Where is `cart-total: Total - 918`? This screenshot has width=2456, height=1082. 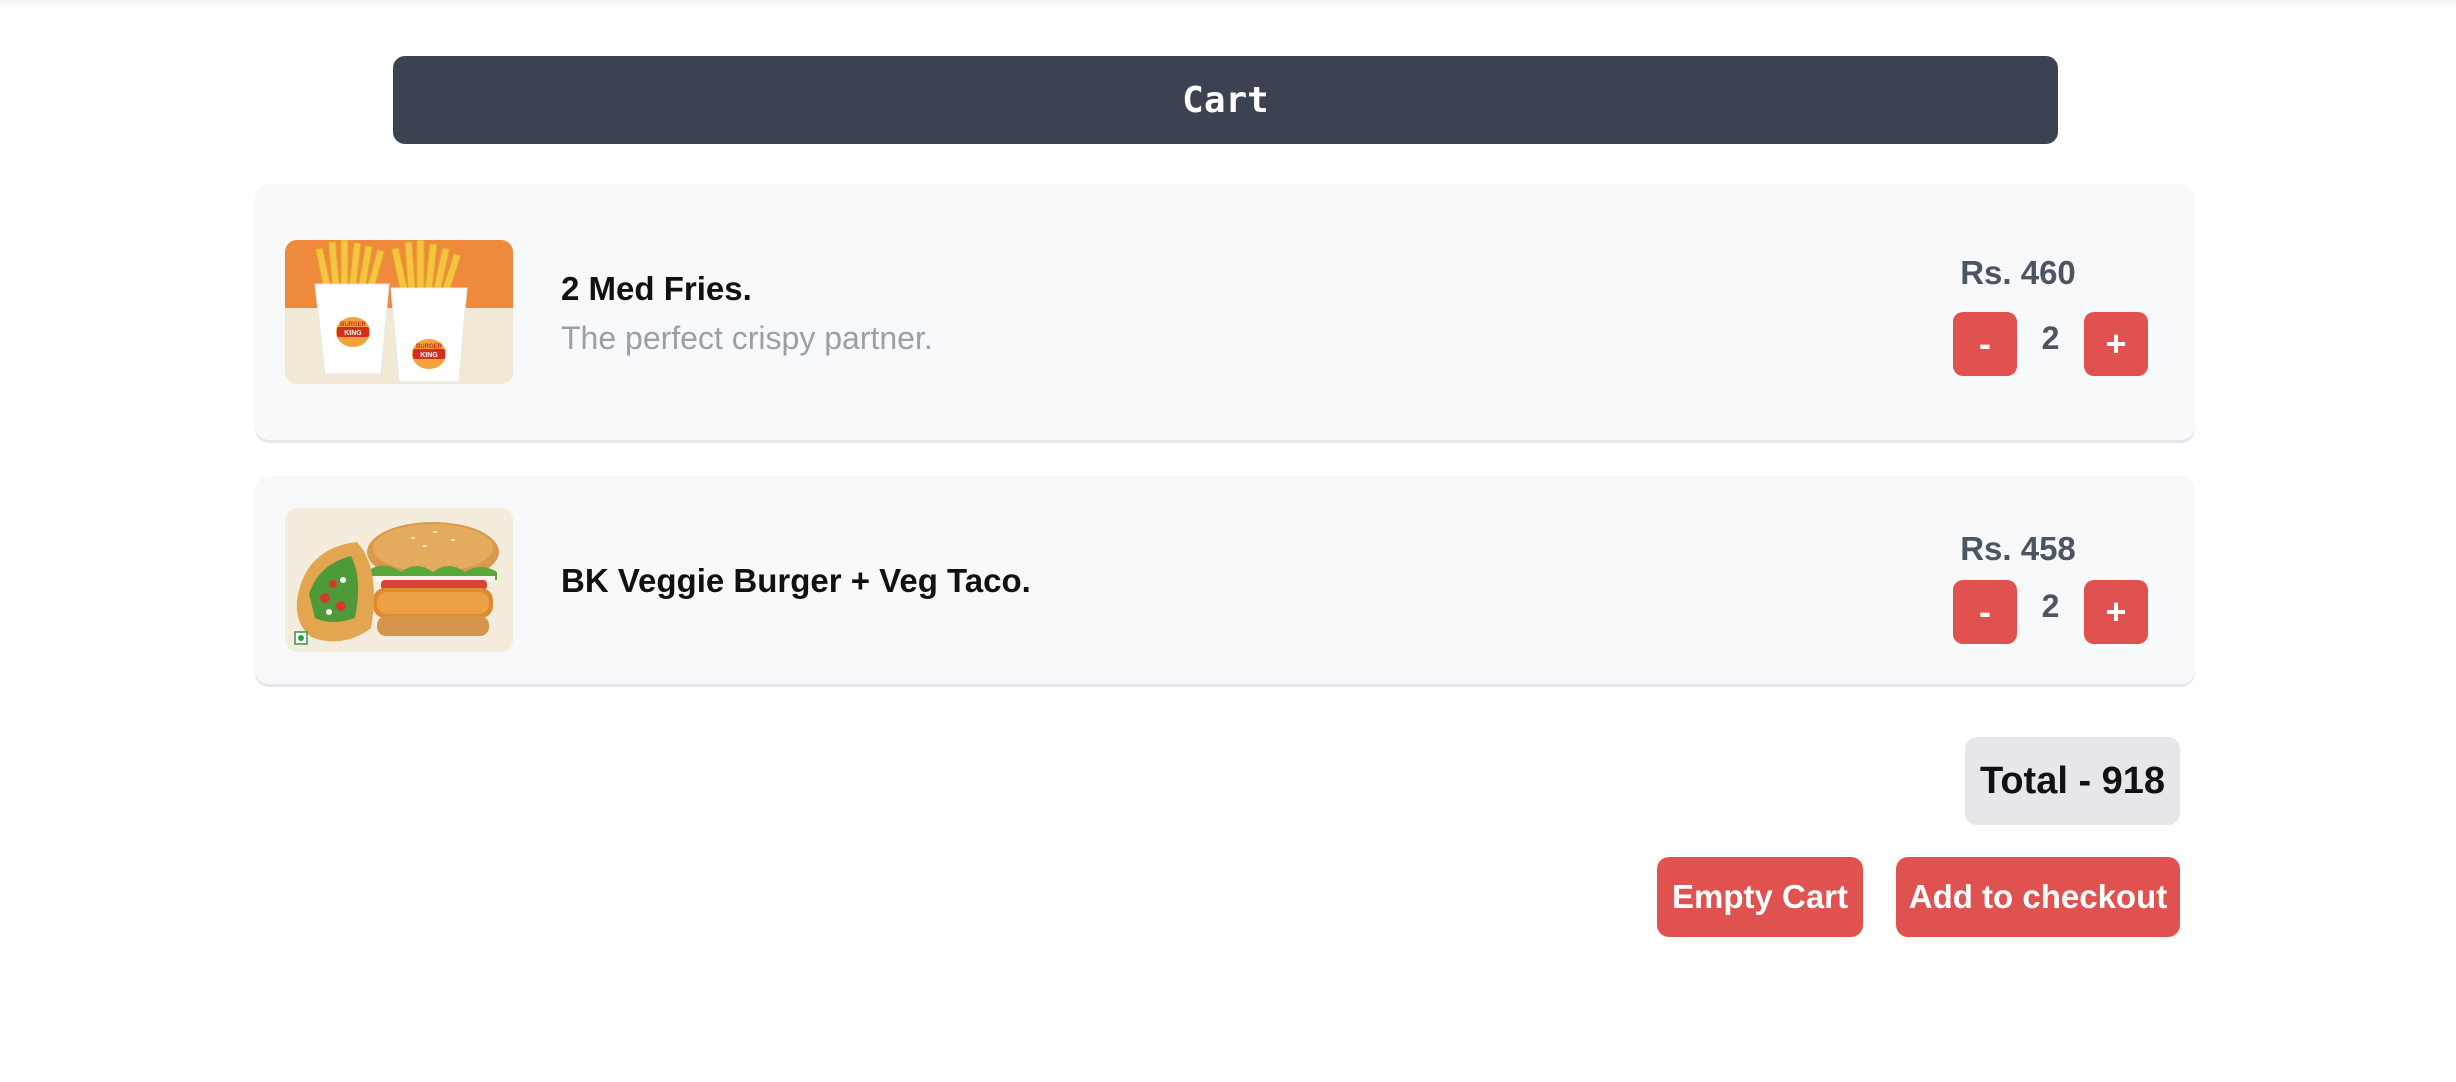
cart-total: Total - 918 is located at coordinates (2072, 781).